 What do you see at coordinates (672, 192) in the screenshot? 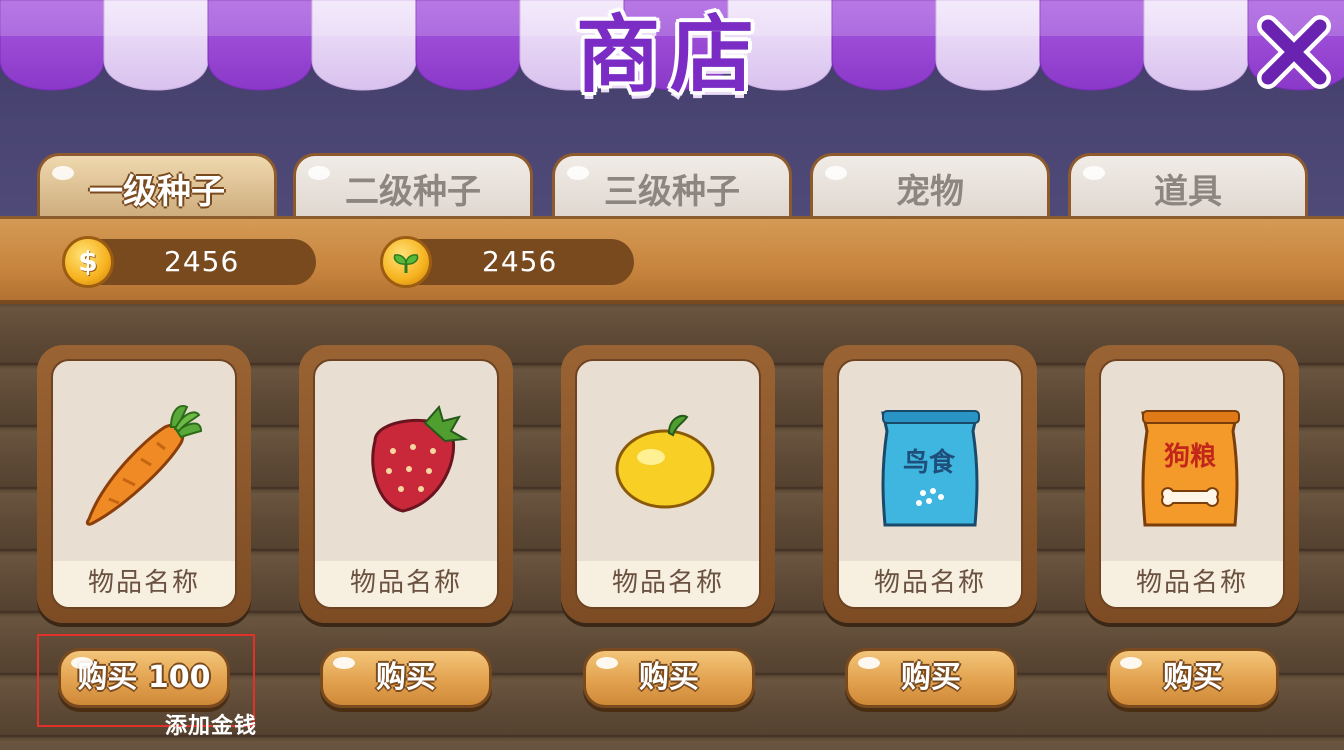
I see `tab-label: 三级种子` at bounding box center [672, 192].